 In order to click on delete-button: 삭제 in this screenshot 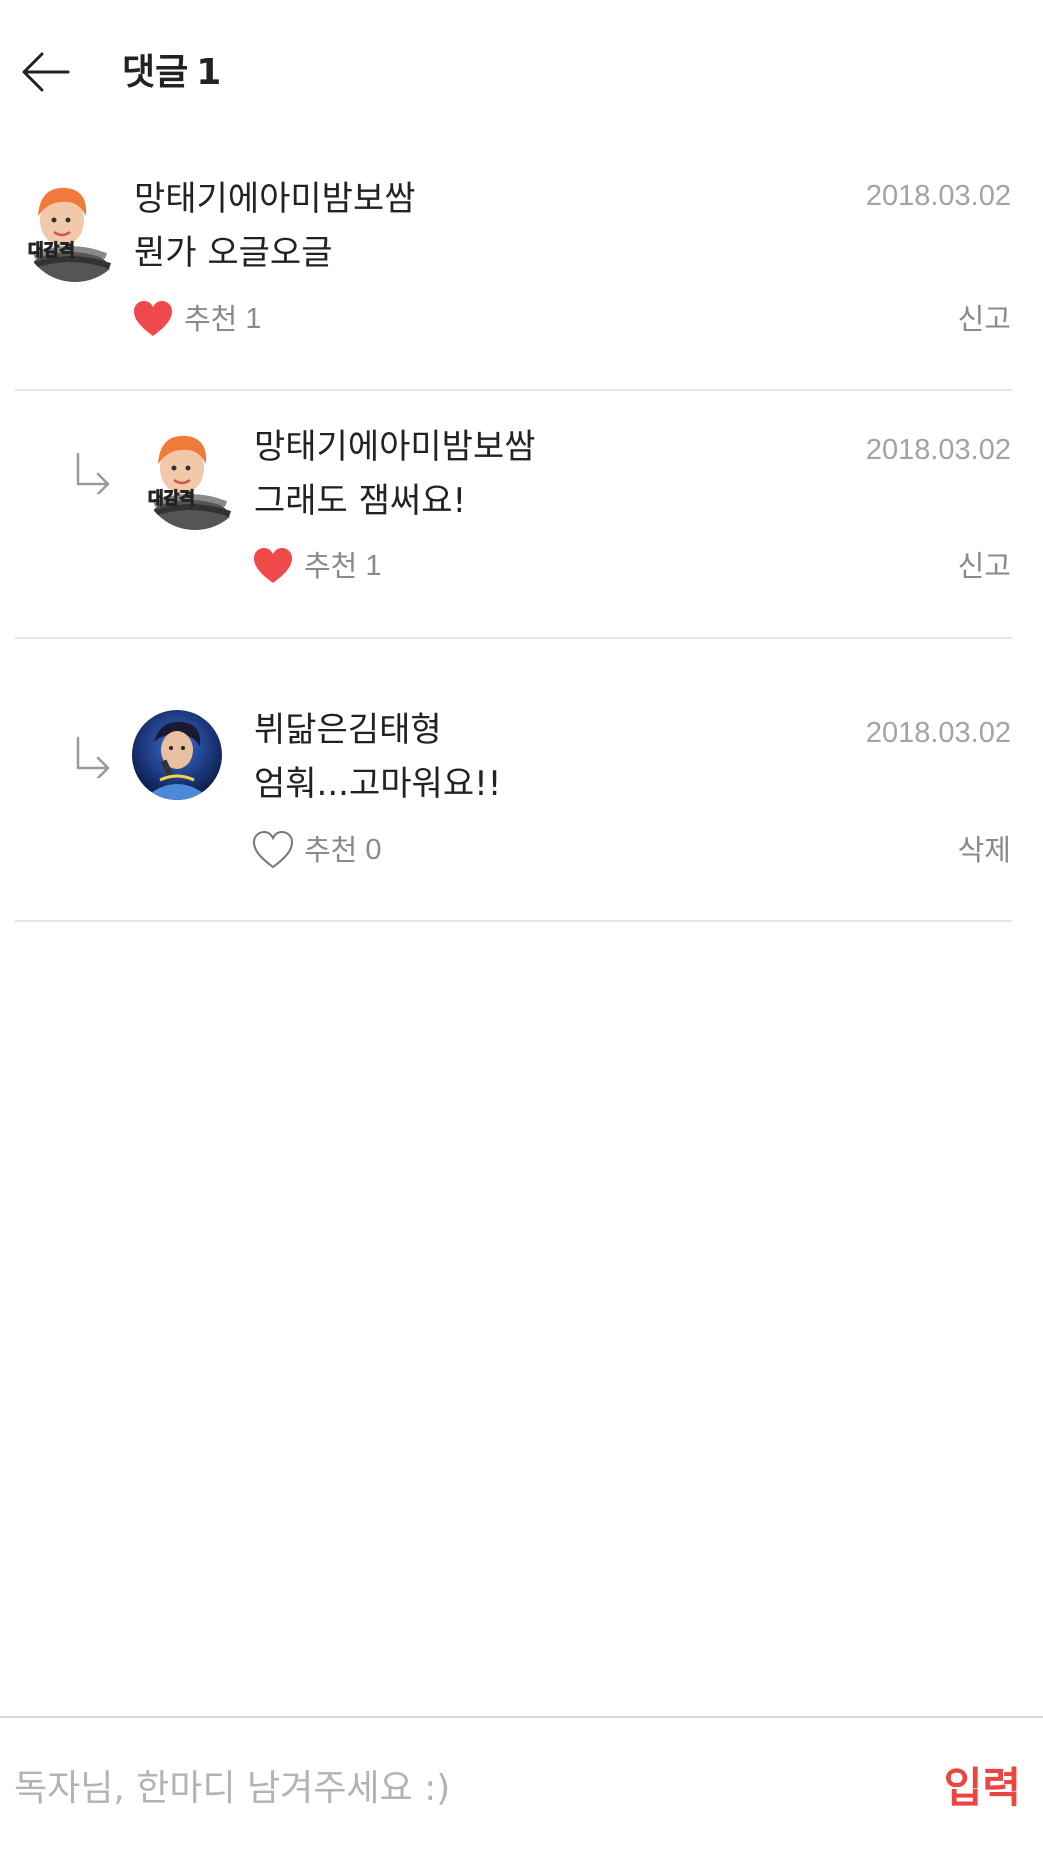, I will do `click(984, 850)`.